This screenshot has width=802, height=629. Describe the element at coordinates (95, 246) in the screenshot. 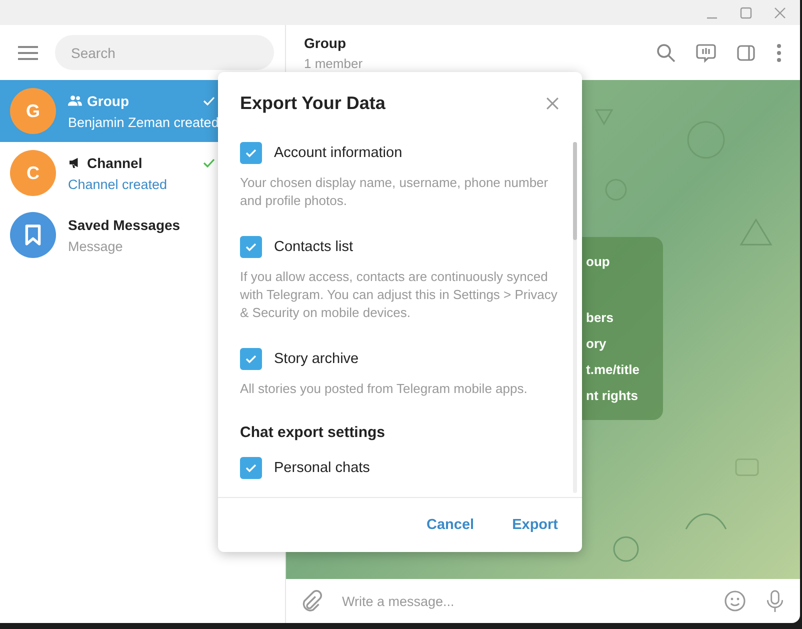

I see `message-preview: Message` at that location.